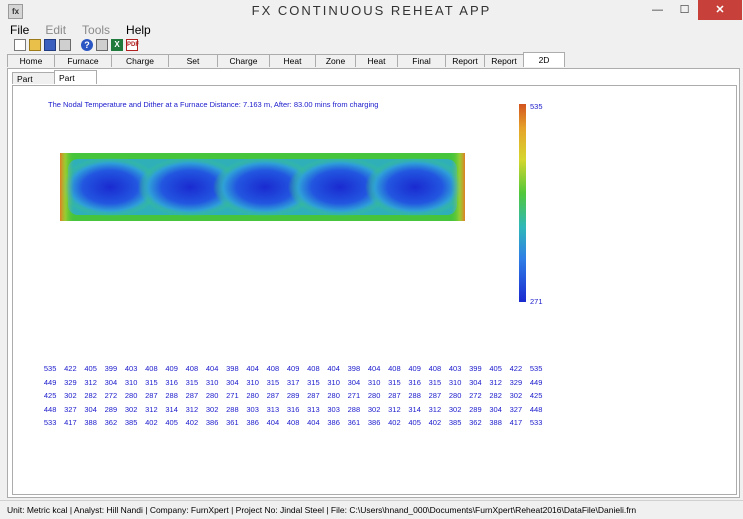 The width and height of the screenshot is (743, 519). Describe the element at coordinates (292, 66) in the screenshot. I see `tab-heat-profile: Heat Profile` at that location.